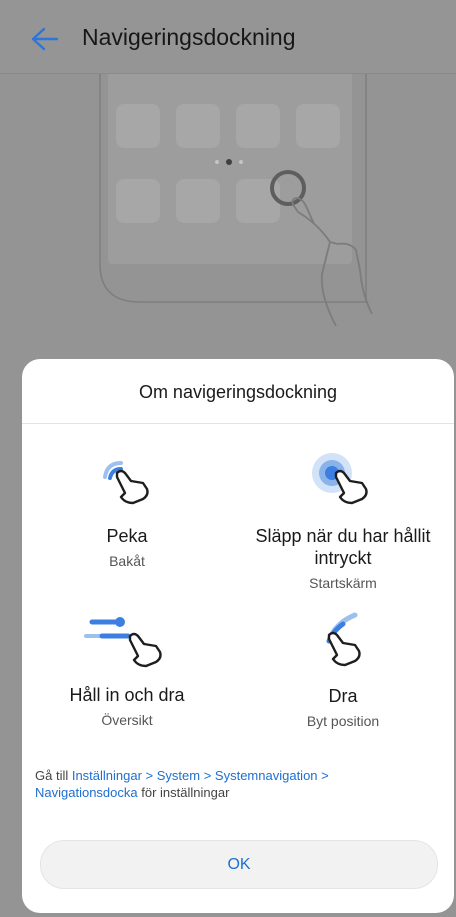 This screenshot has width=456, height=917. What do you see at coordinates (127, 695) in the screenshot?
I see `gesture-label: Håll in och dra` at bounding box center [127, 695].